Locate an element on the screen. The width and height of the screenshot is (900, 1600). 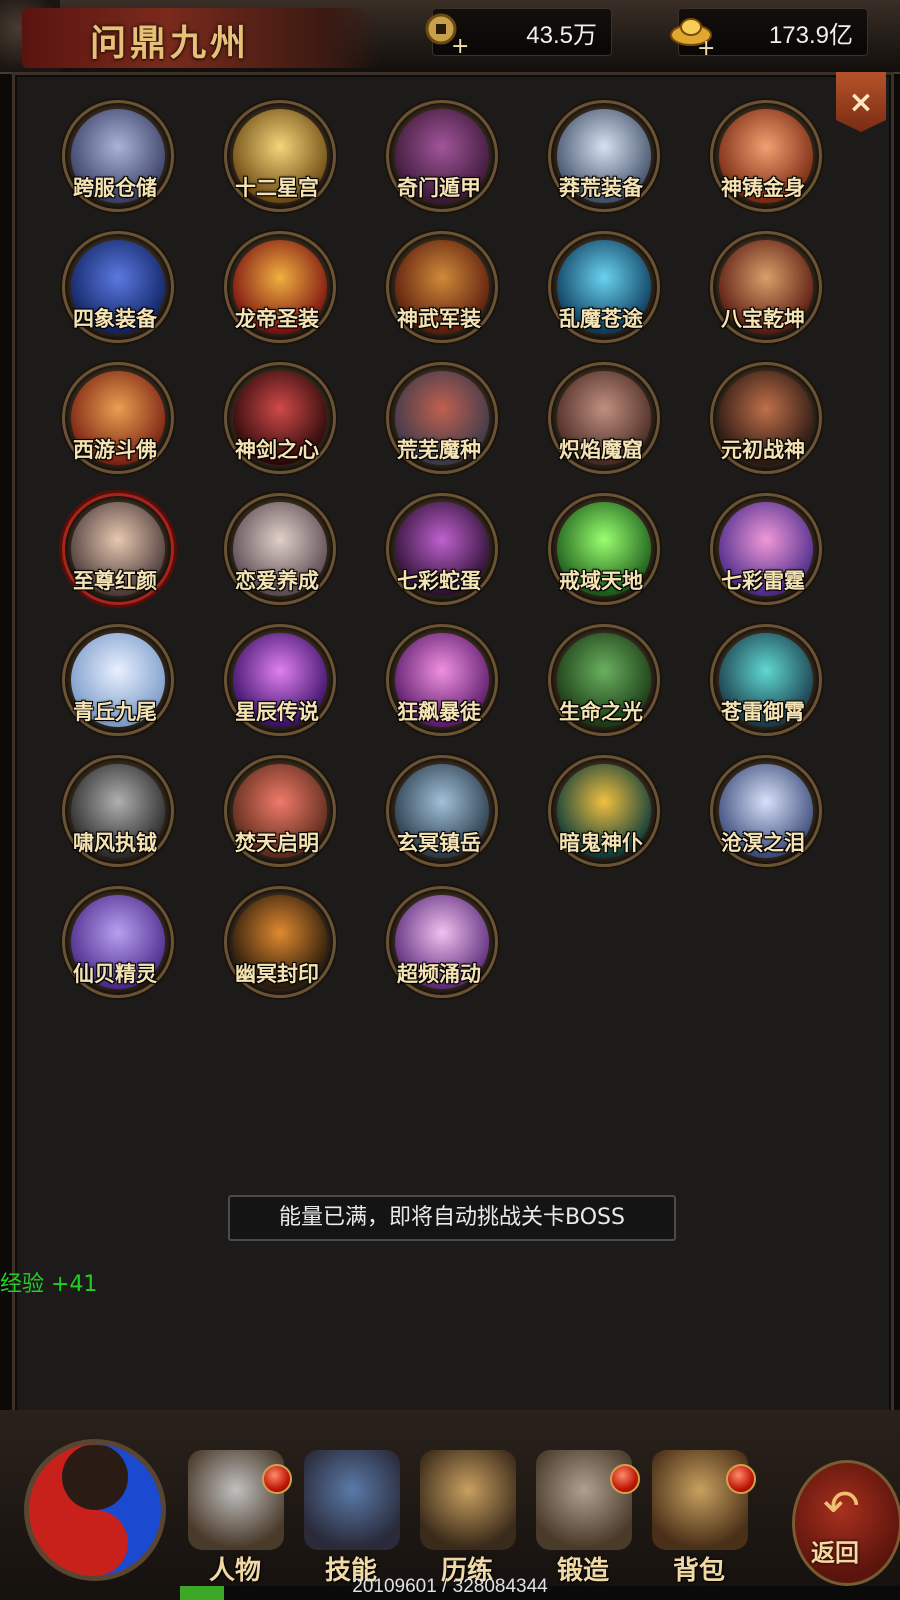
feature-label: 神铸金身 is located at coordinates (763, 187).